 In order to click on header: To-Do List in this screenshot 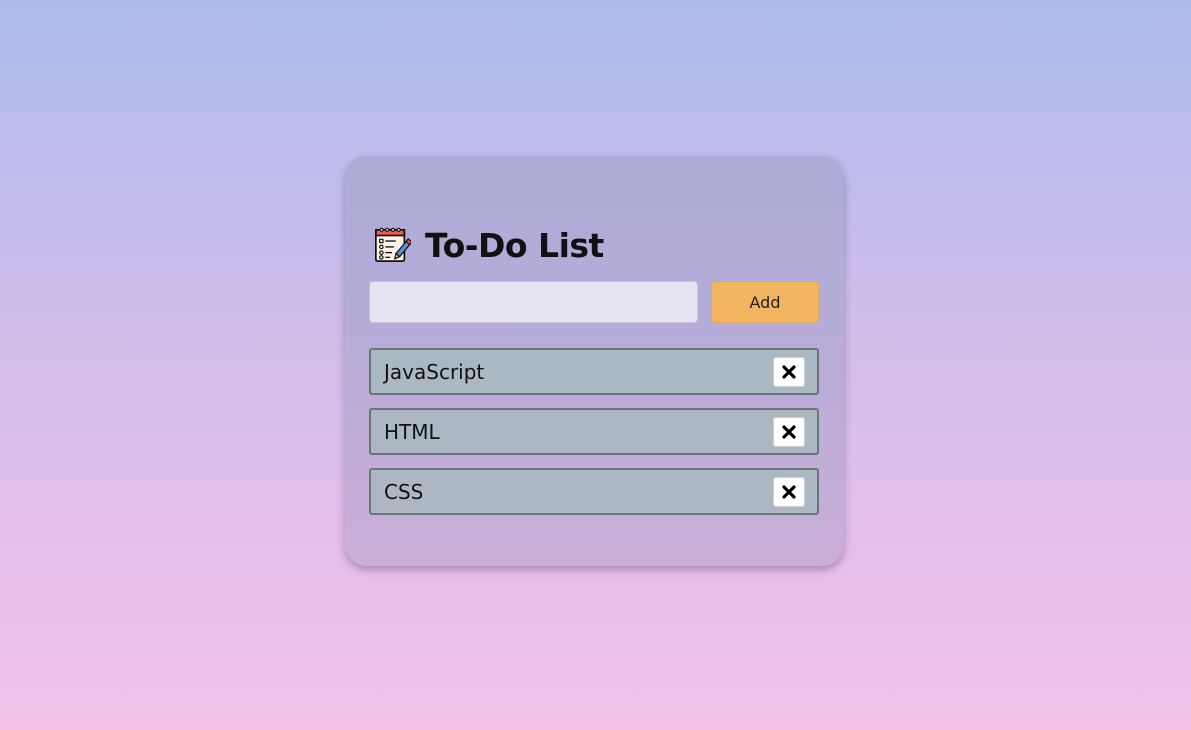, I will do `click(488, 245)`.